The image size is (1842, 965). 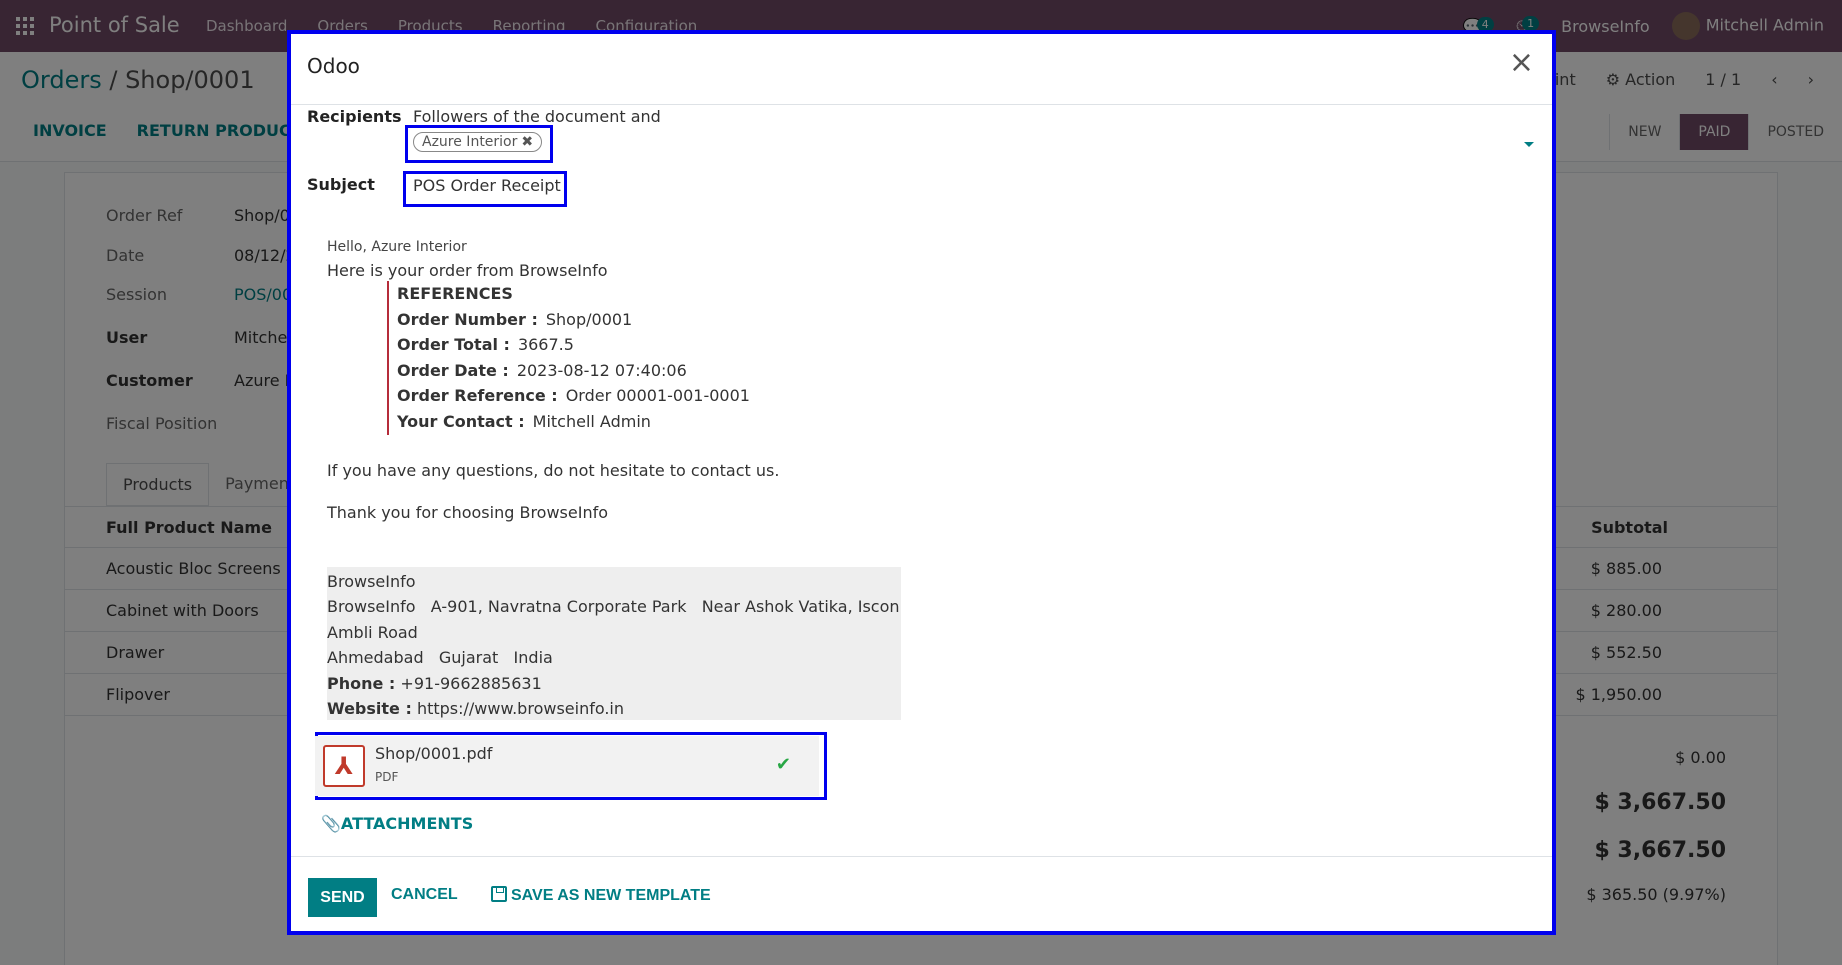 What do you see at coordinates (344, 766) in the screenshot?
I see `pdf-icon: ⅄` at bounding box center [344, 766].